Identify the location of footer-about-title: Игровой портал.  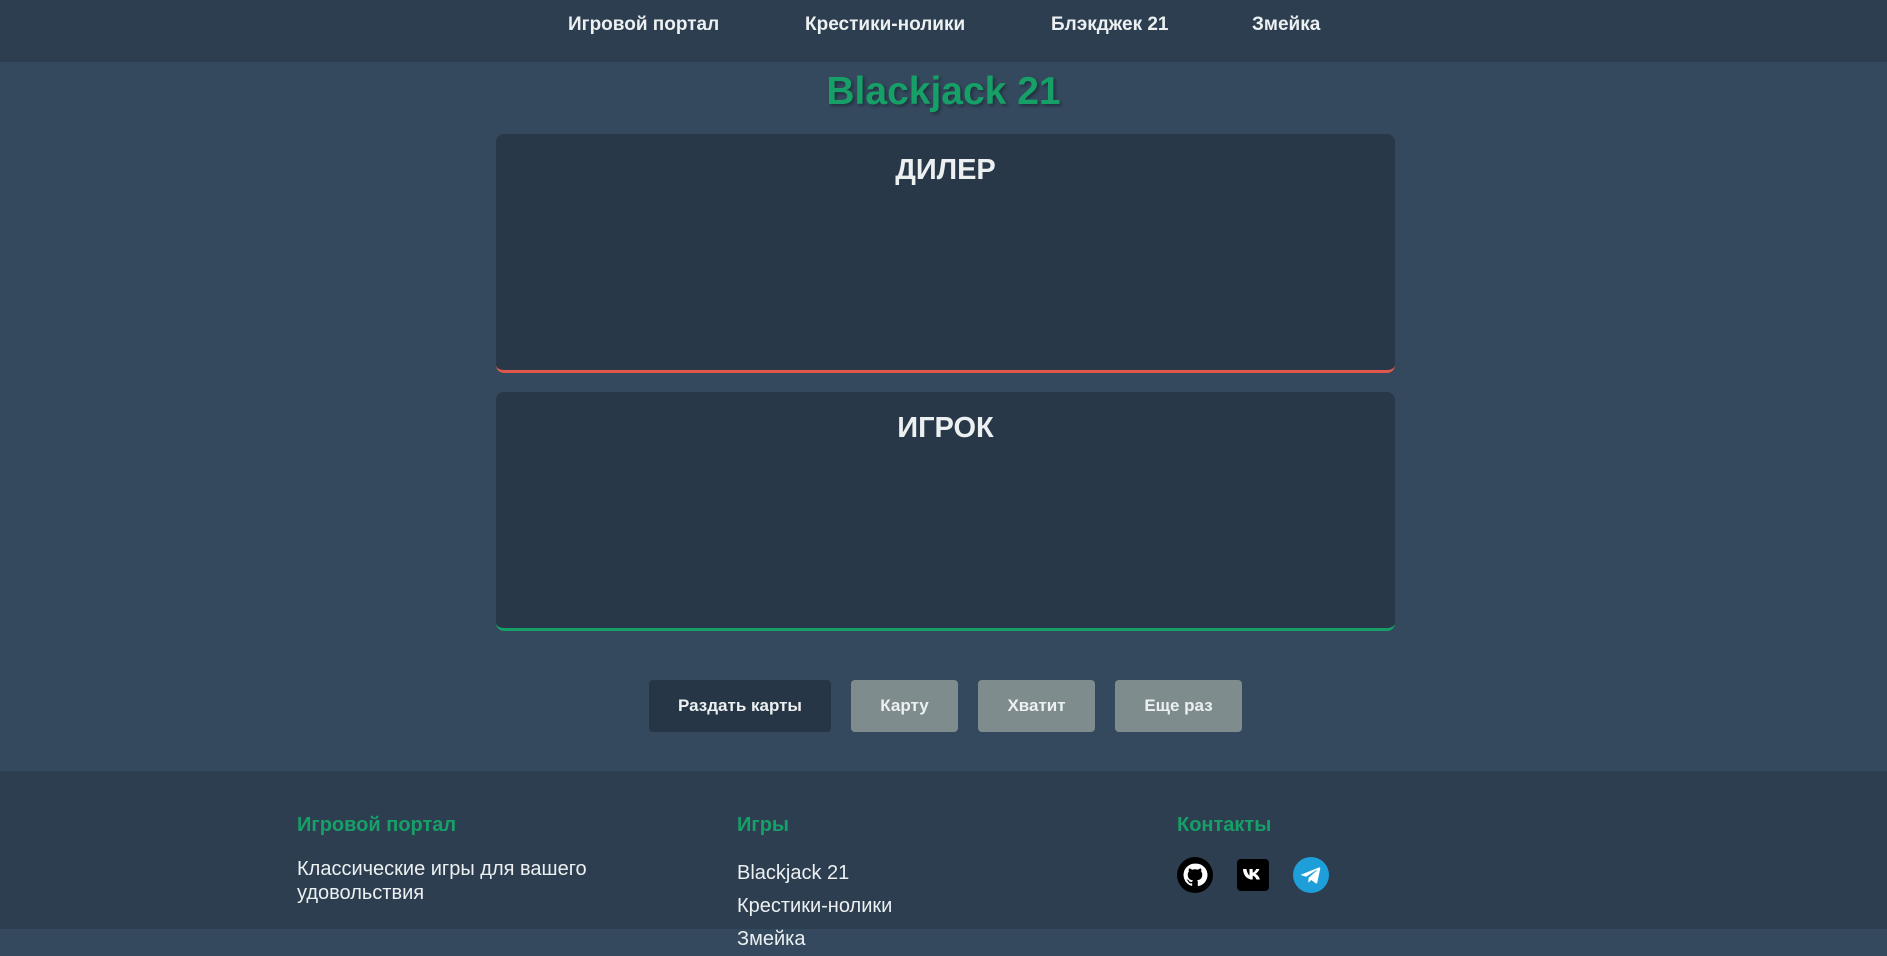
(377, 825).